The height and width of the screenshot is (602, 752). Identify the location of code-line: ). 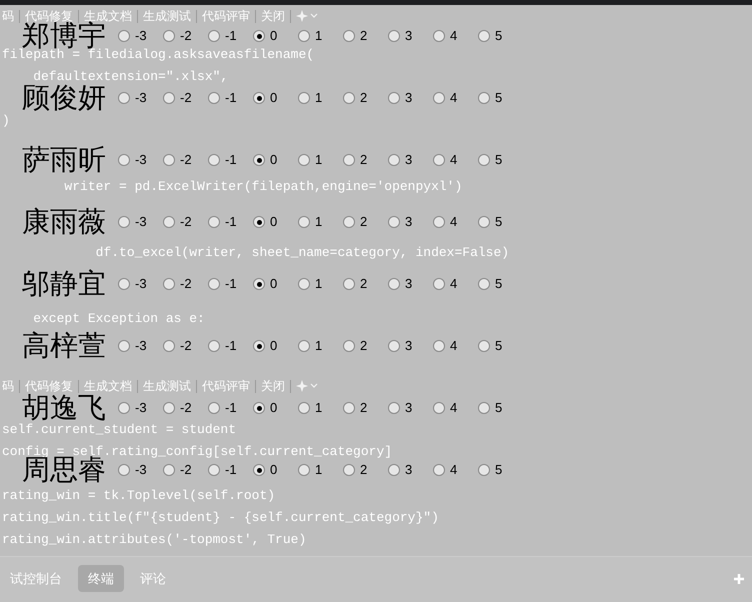
(6, 121).